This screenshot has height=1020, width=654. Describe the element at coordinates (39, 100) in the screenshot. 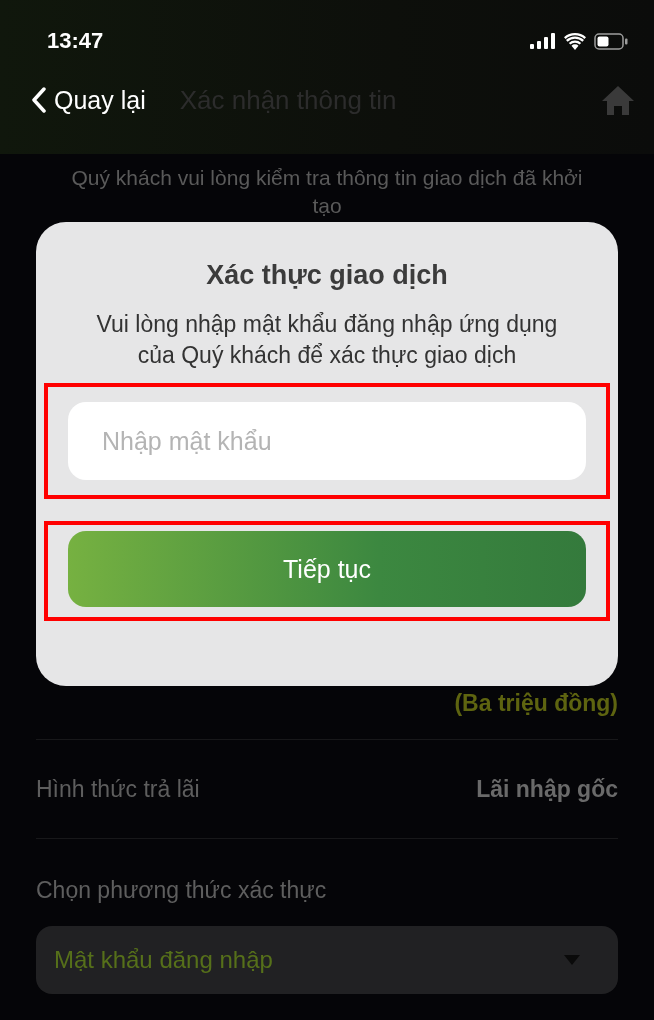

I see `chevron-left-icon` at that location.